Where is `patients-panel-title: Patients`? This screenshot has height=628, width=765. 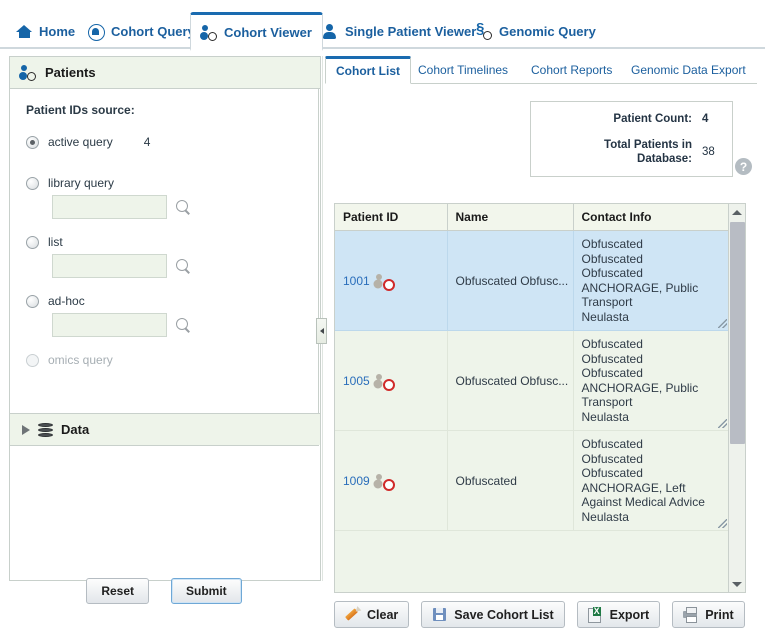
patients-panel-title: Patients is located at coordinates (70, 72).